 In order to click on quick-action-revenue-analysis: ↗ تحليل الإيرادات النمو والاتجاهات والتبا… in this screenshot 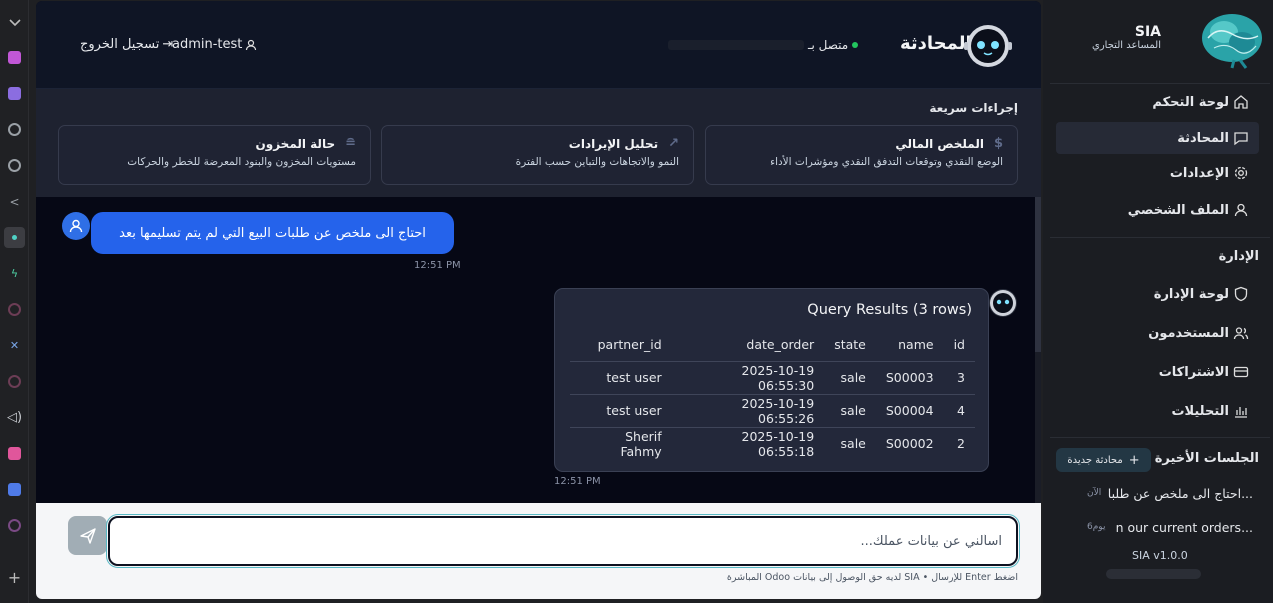, I will do `click(537, 155)`.